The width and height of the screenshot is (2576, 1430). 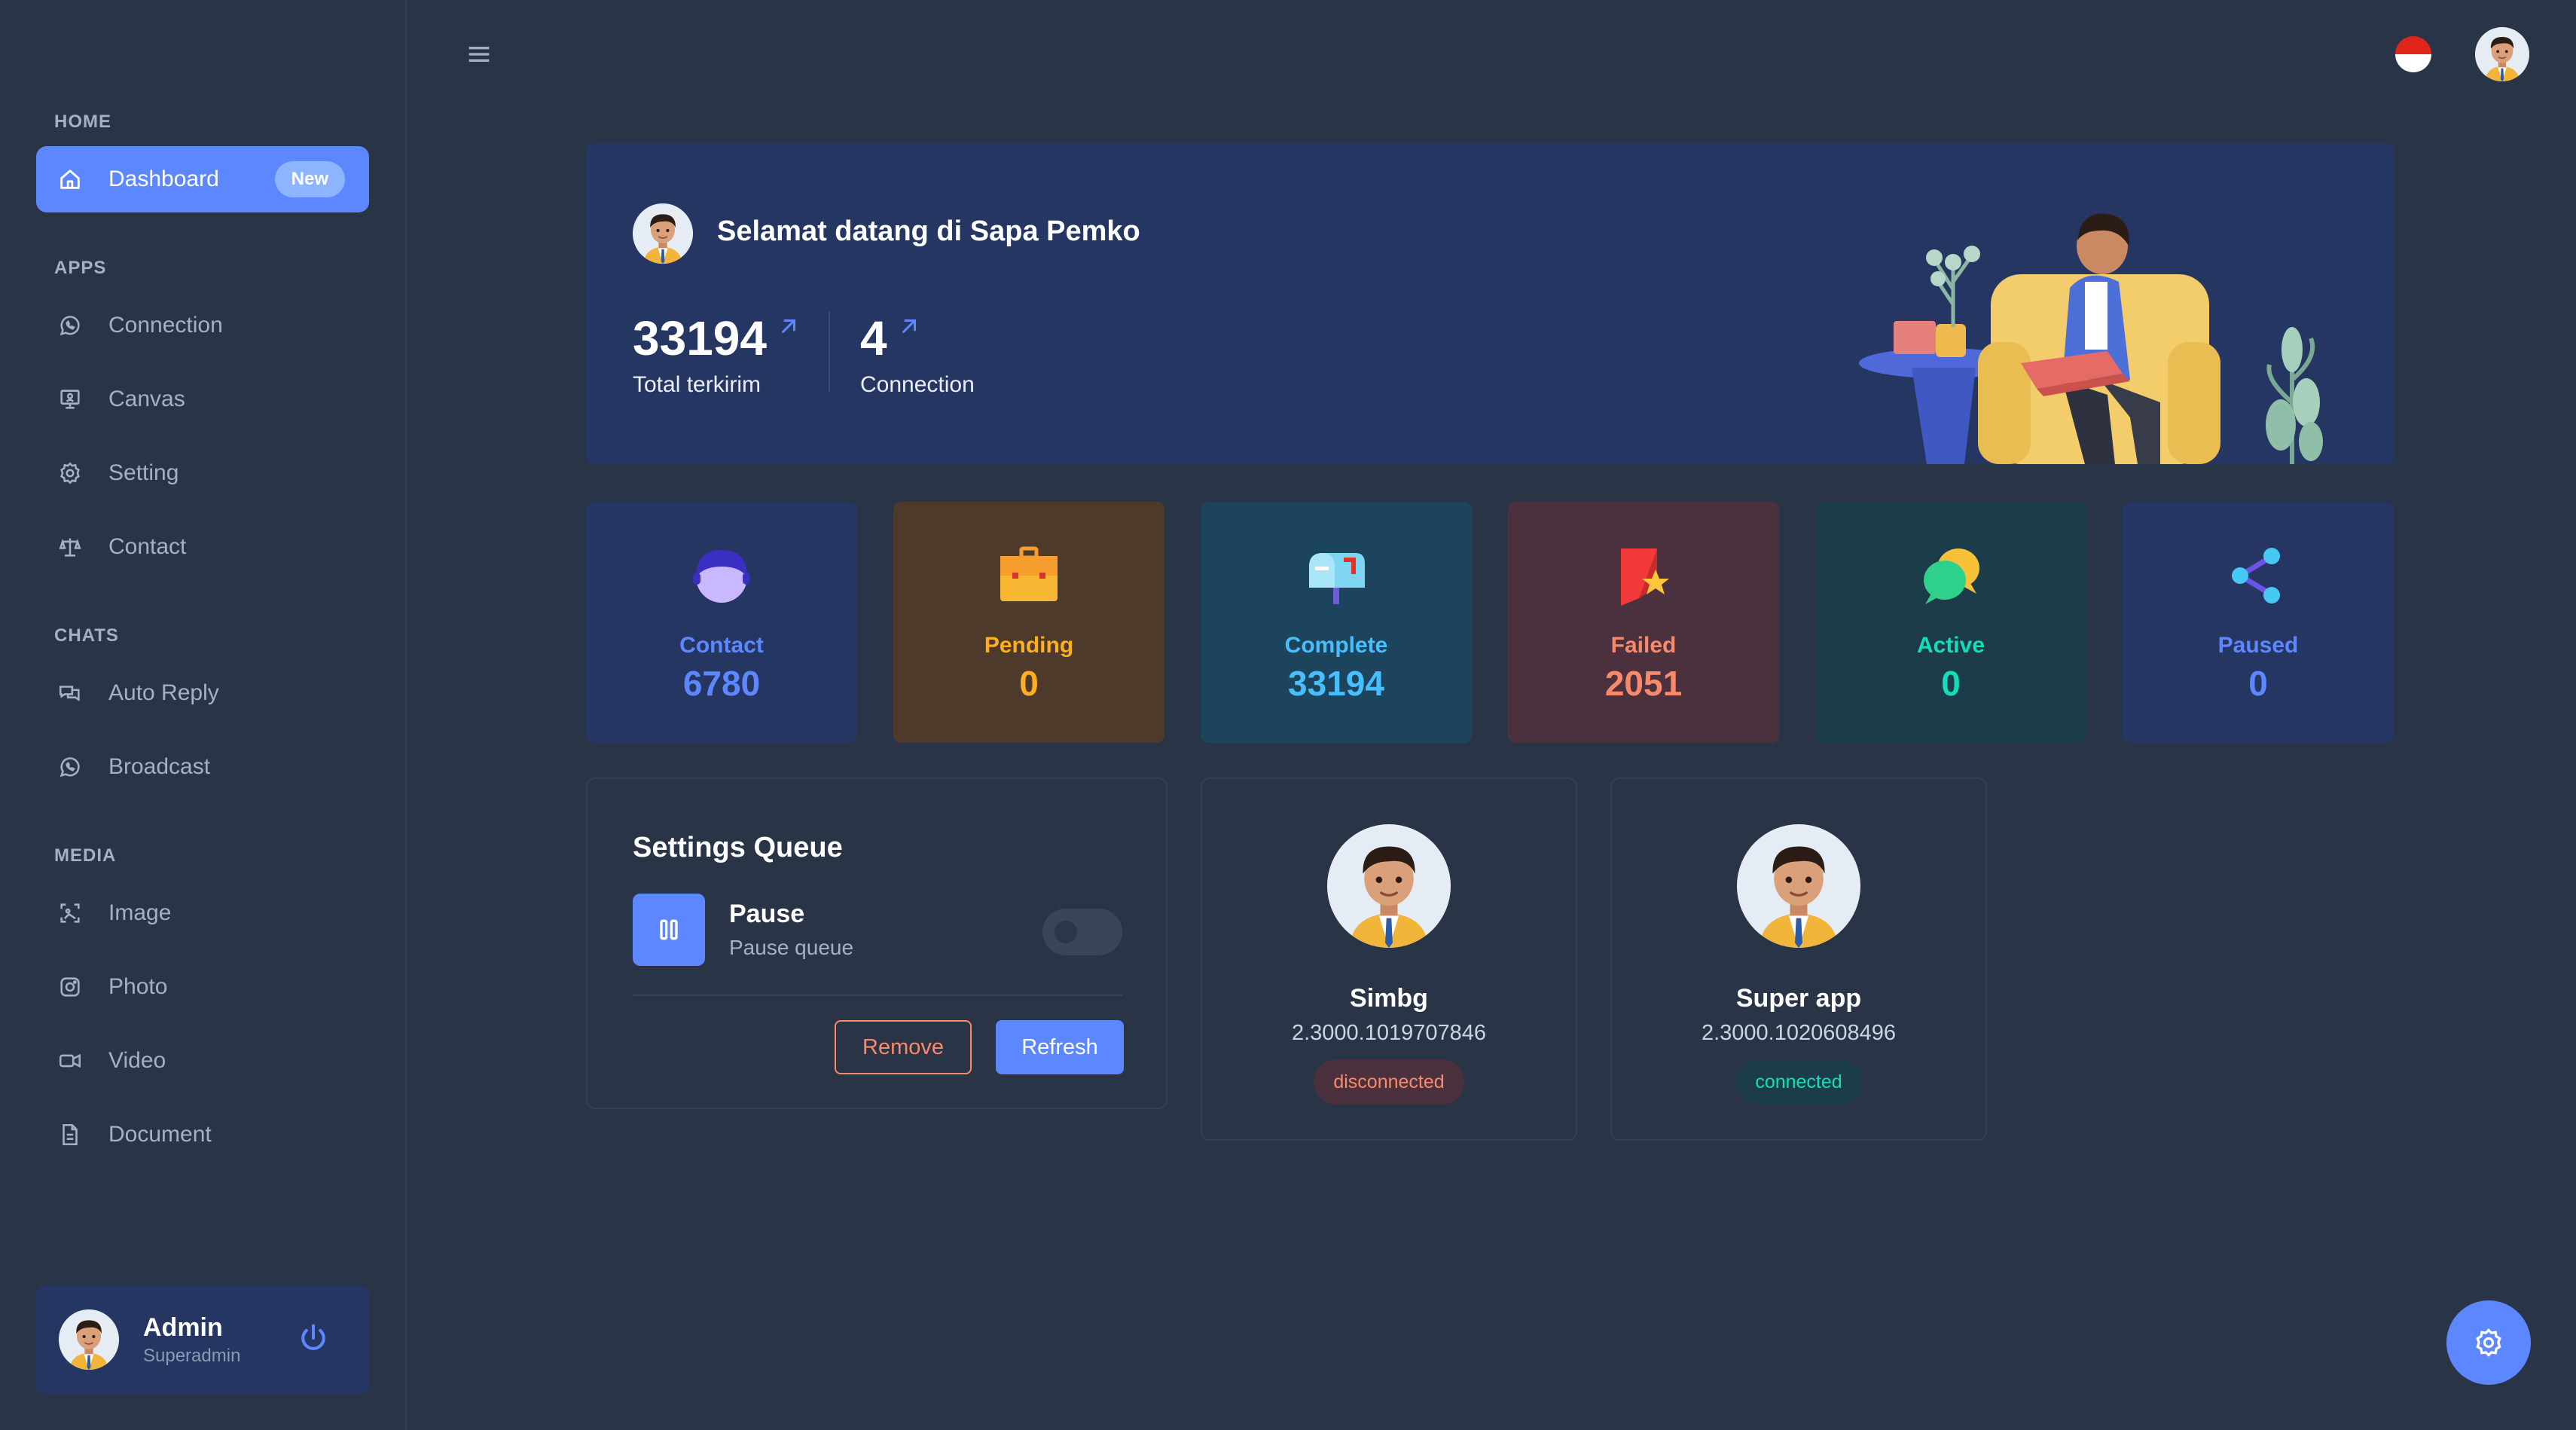 What do you see at coordinates (2259, 622) in the screenshot?
I see `stat-card-paused: Paused 0` at bounding box center [2259, 622].